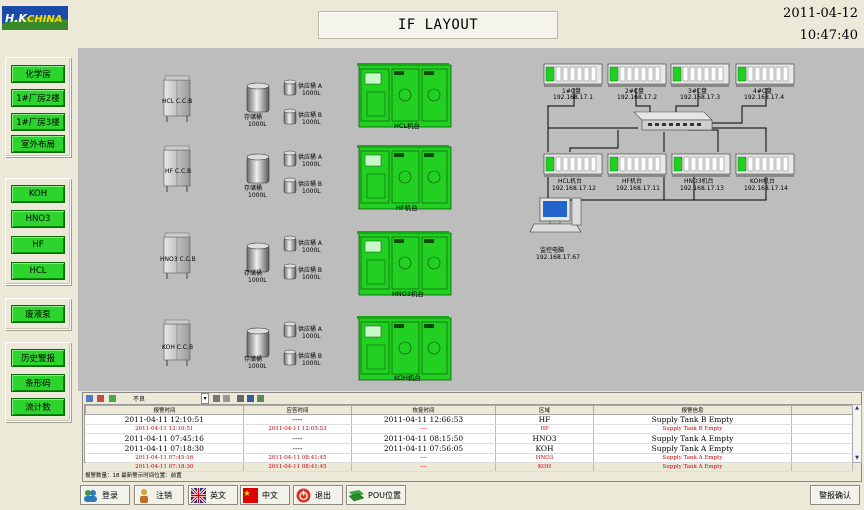  What do you see at coordinates (90, 495) in the screenshot?
I see `users-icon` at bounding box center [90, 495].